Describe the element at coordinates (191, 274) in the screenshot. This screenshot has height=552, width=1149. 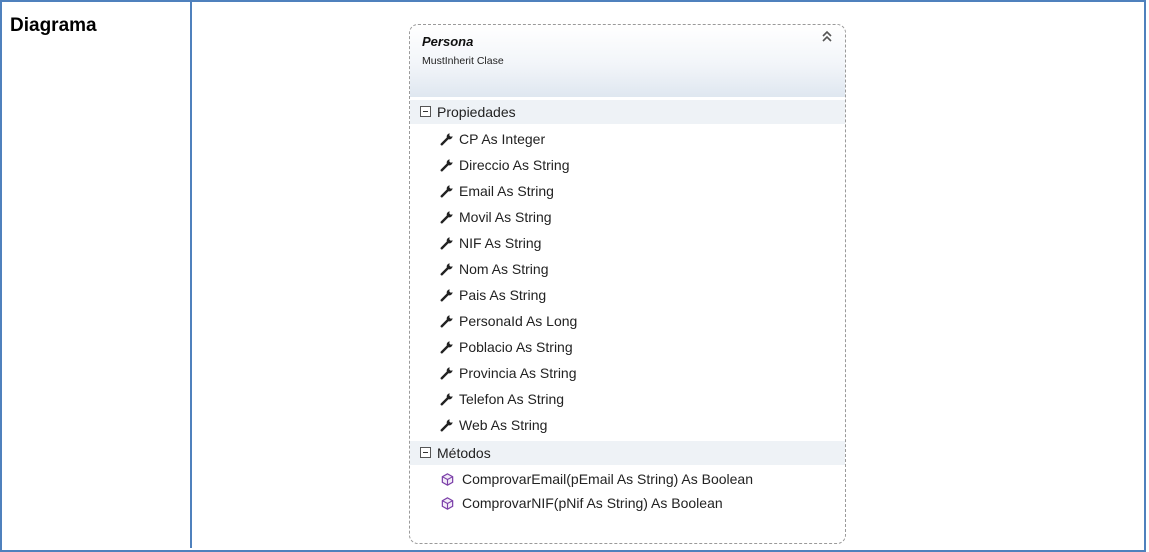
I see `column-divider` at that location.